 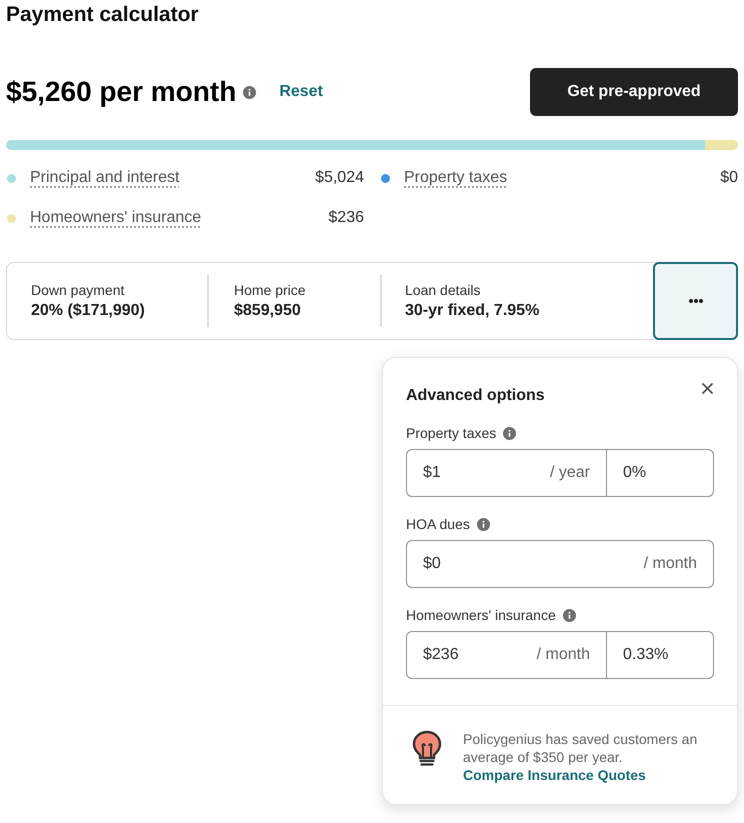 What do you see at coordinates (427, 749) in the screenshot?
I see `lightbulb-icon` at bounding box center [427, 749].